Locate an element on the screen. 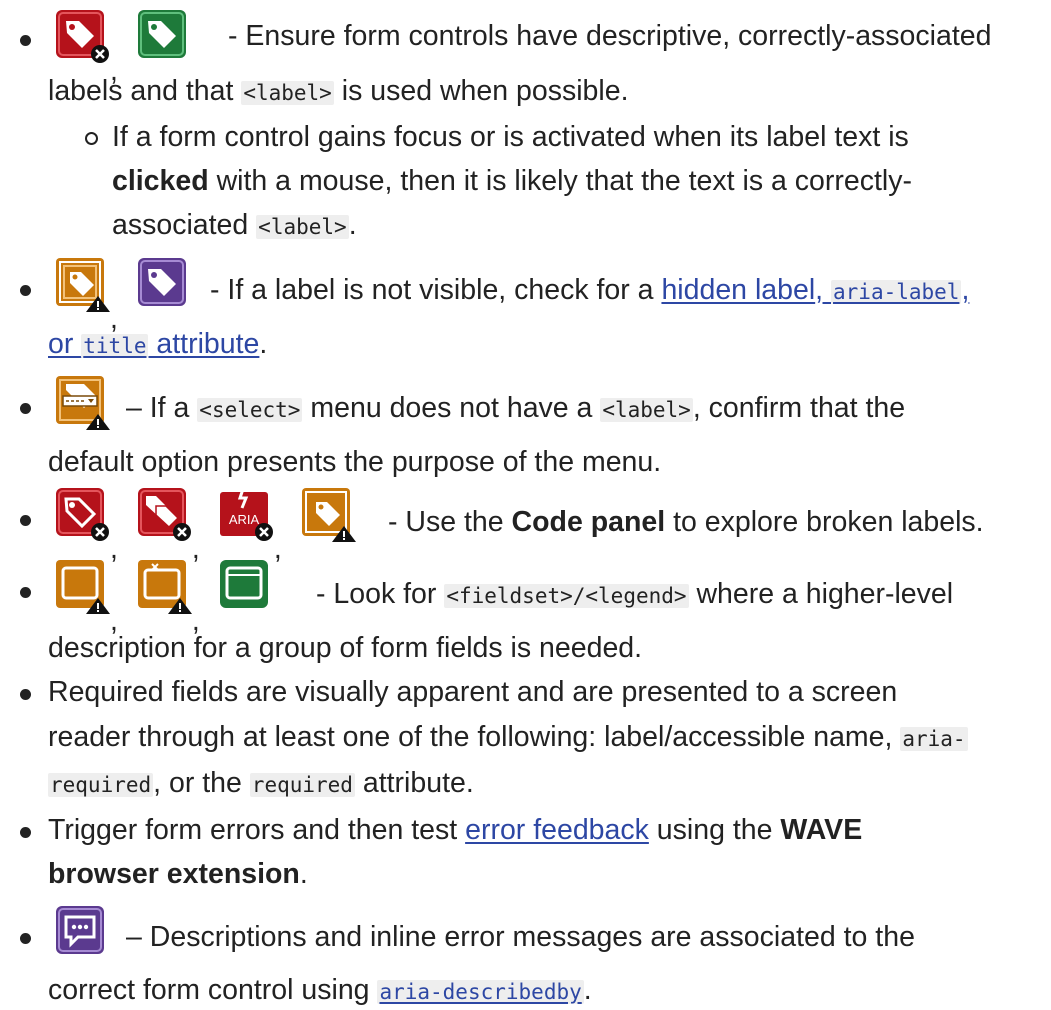 The width and height of the screenshot is (1051, 1010). item-text-line: or title attribute. is located at coordinates (158, 344).